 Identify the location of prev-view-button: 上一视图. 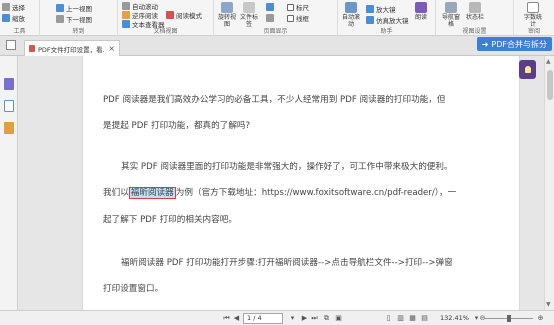
(74, 8).